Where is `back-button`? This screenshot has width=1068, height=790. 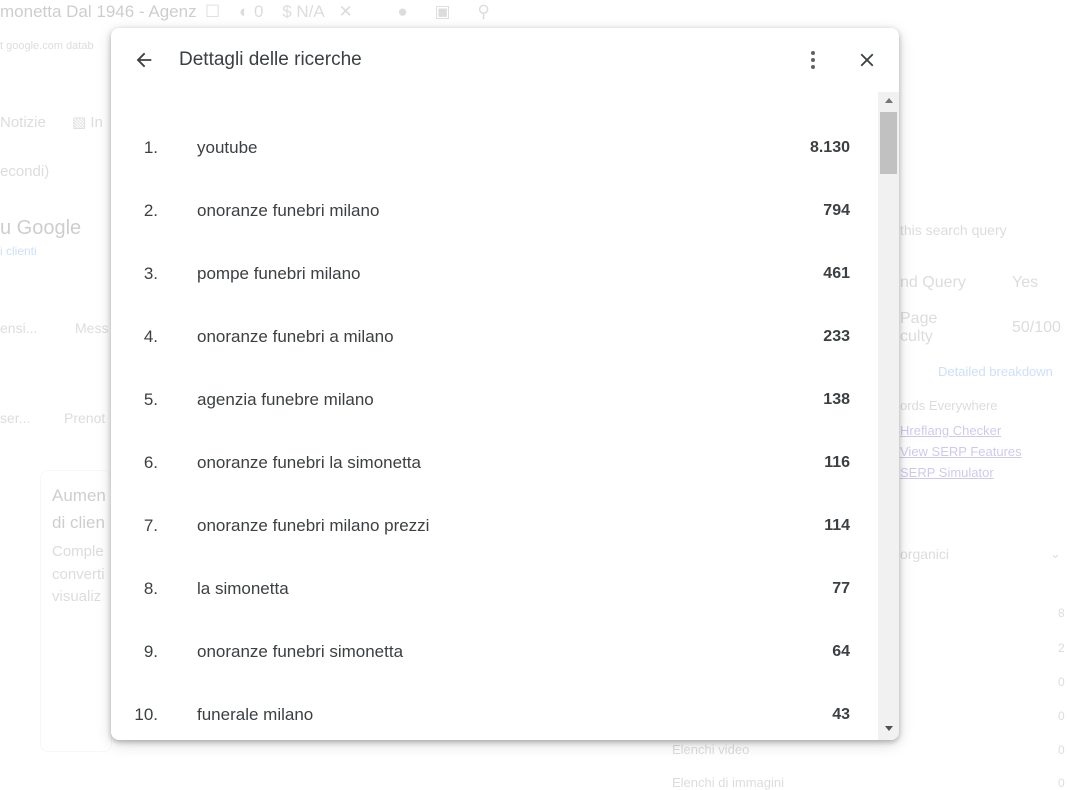 back-button is located at coordinates (144, 60).